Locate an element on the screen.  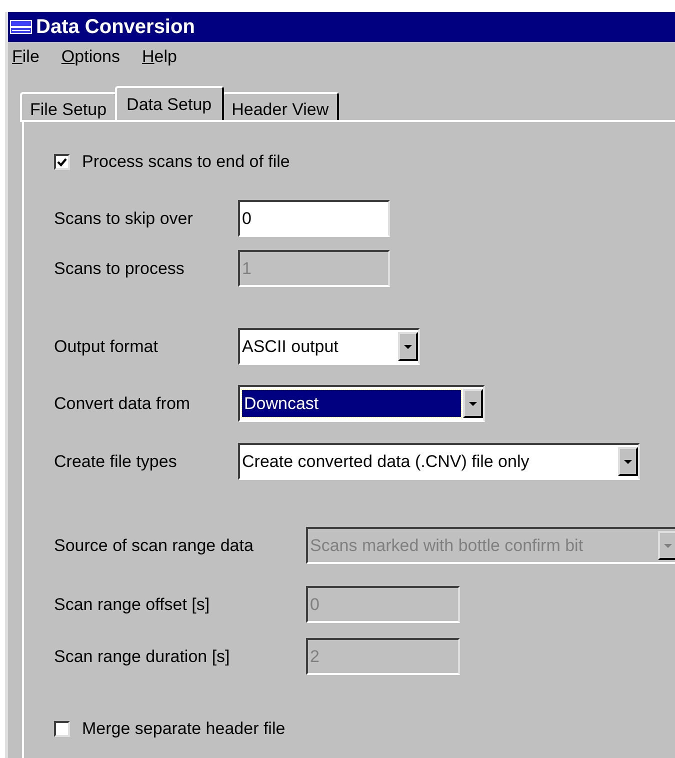
tab: Header View is located at coordinates (280, 107).